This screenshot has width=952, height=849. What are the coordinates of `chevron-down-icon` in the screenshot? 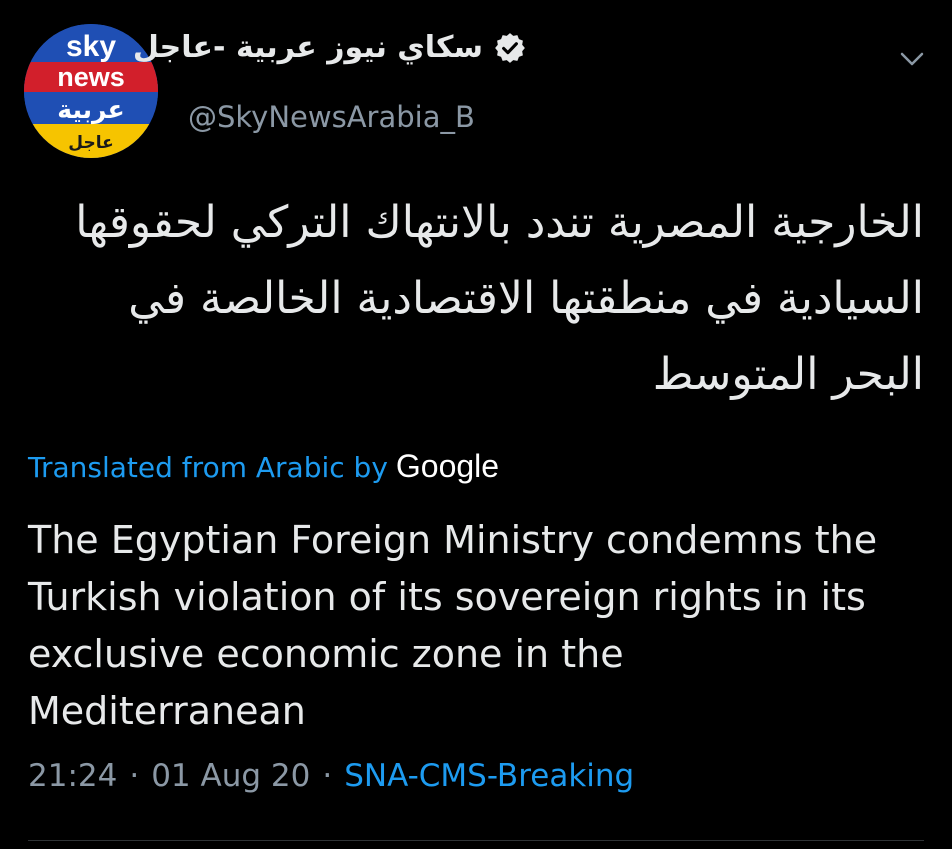 It's located at (912, 59).